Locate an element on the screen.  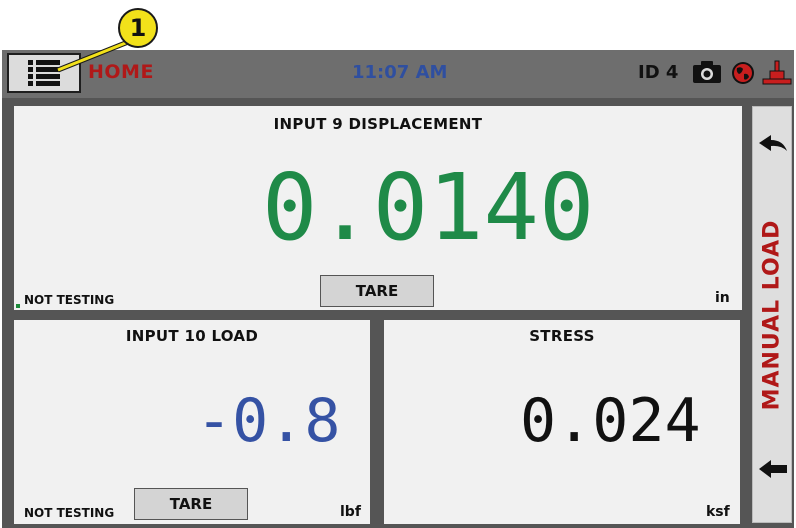
status-indicator is located at coordinates (18, 306).